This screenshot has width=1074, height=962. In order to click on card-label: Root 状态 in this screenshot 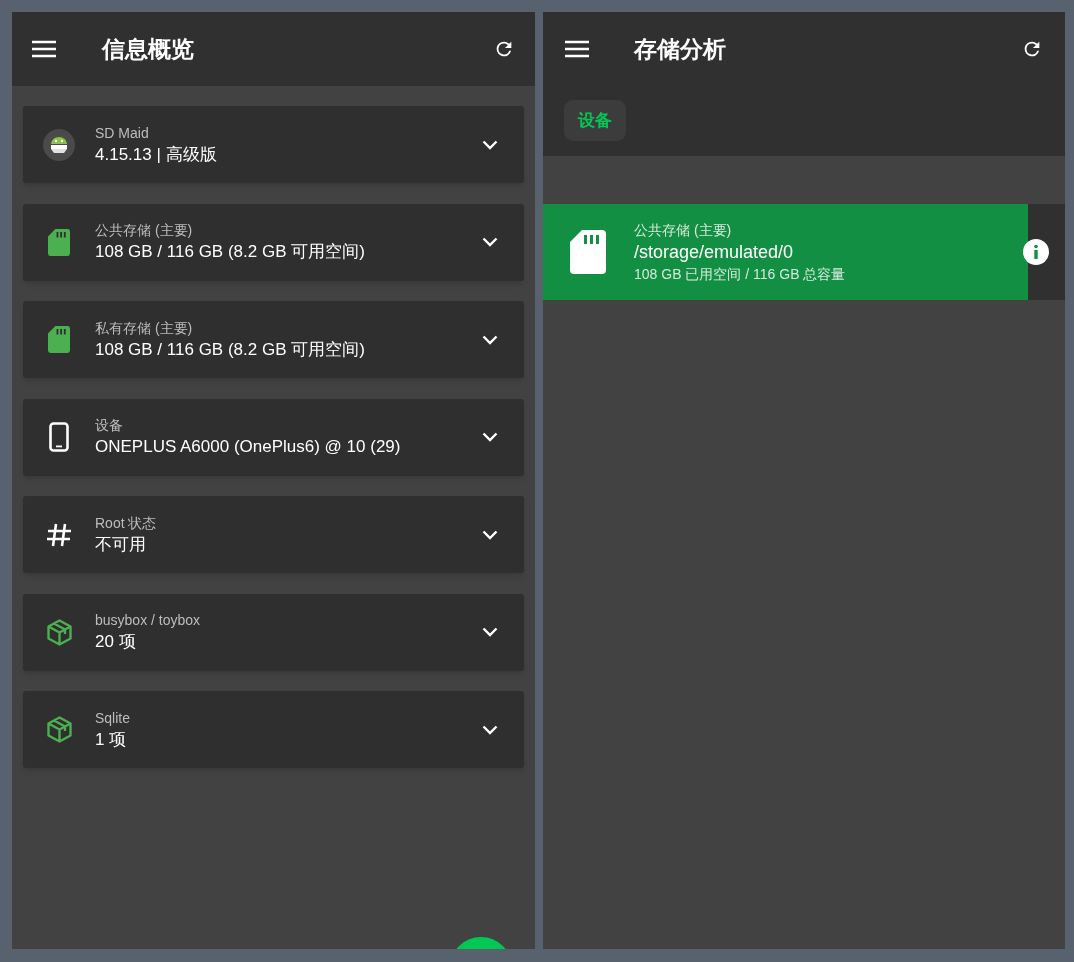, I will do `click(126, 523)`.